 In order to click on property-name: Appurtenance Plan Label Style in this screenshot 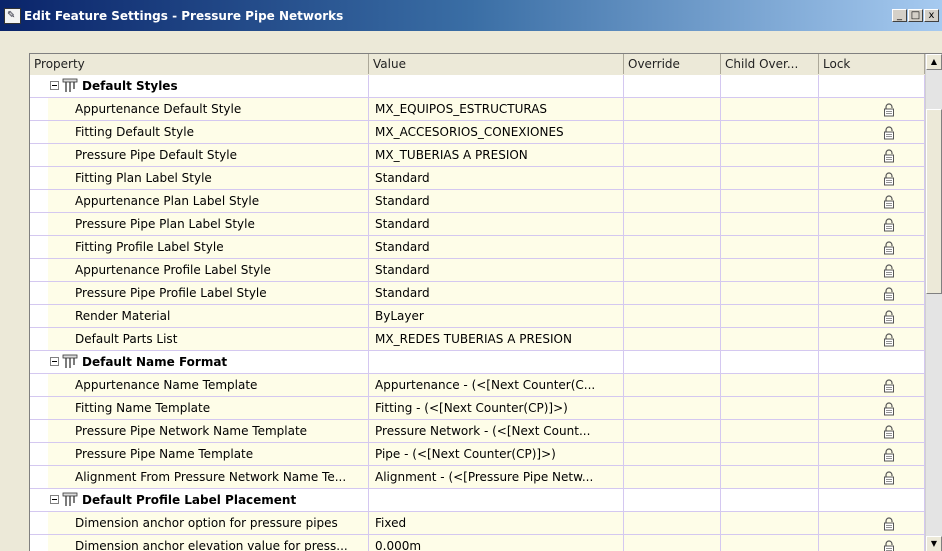, I will do `click(208, 201)`.